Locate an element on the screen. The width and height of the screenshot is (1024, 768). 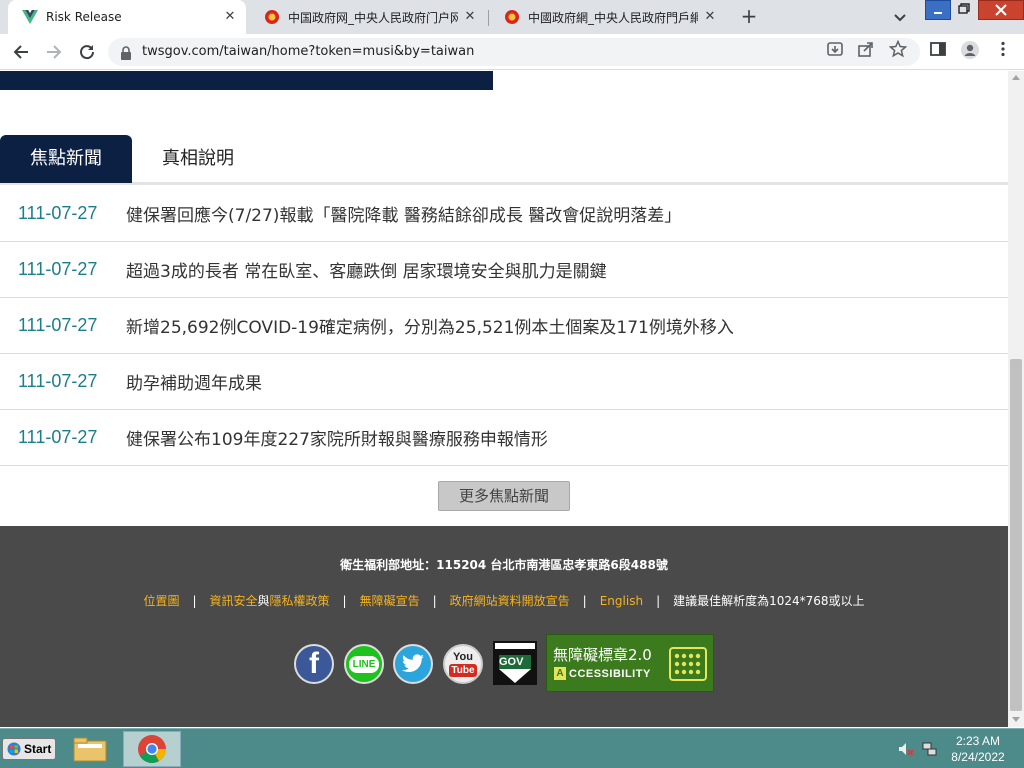
tab-separator is located at coordinates (488, 18).